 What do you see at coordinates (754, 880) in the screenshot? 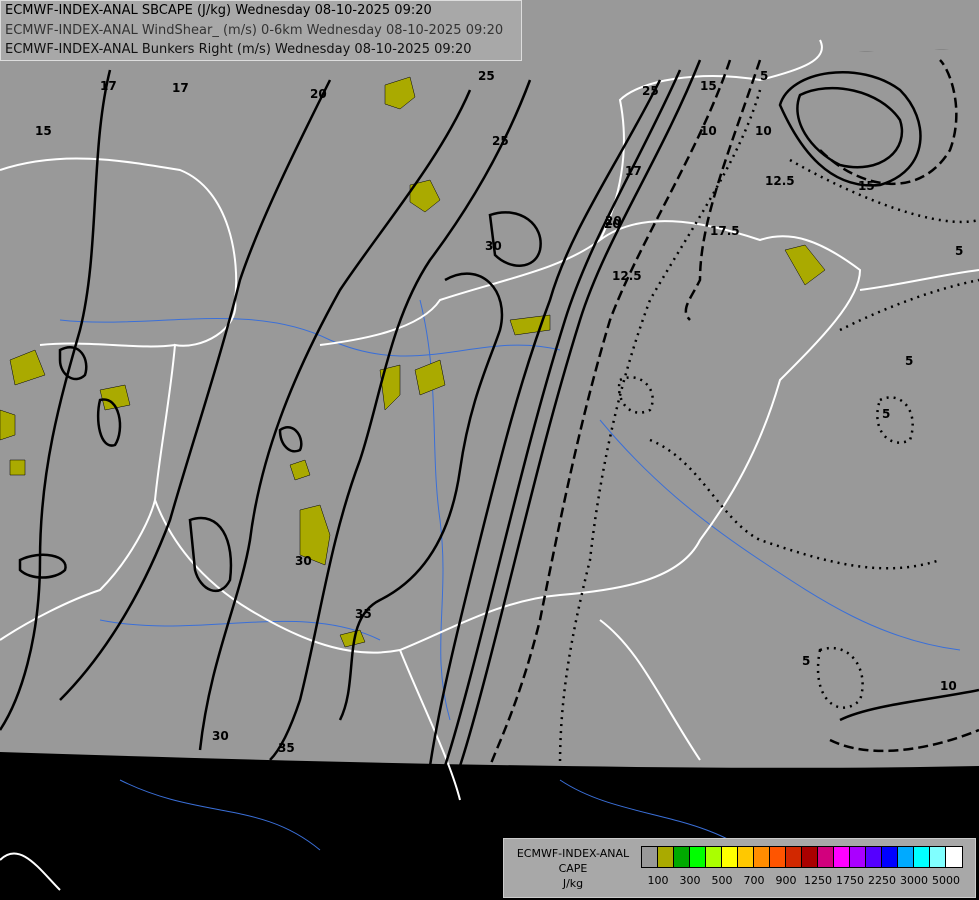
I see `legend-tick-label: 700` at bounding box center [754, 880].